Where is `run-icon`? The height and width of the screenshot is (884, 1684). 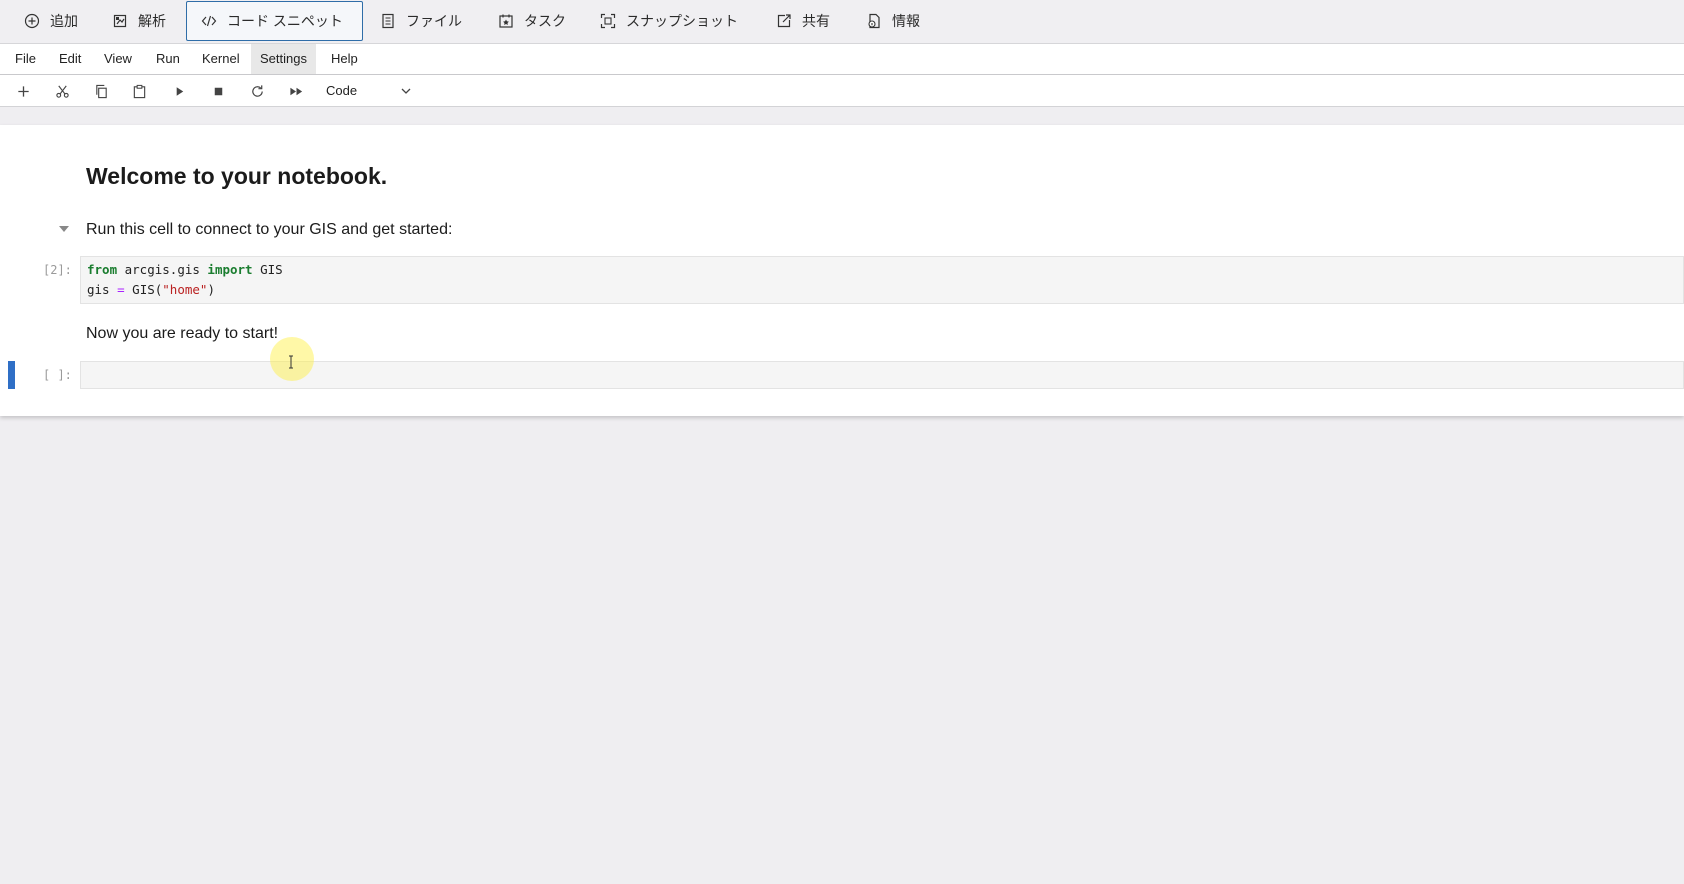 run-icon is located at coordinates (179, 91).